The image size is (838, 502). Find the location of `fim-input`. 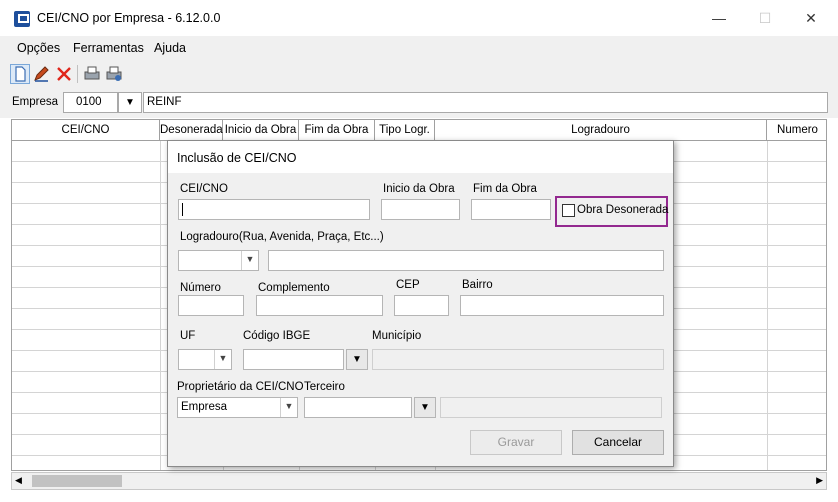

fim-input is located at coordinates (511, 209).